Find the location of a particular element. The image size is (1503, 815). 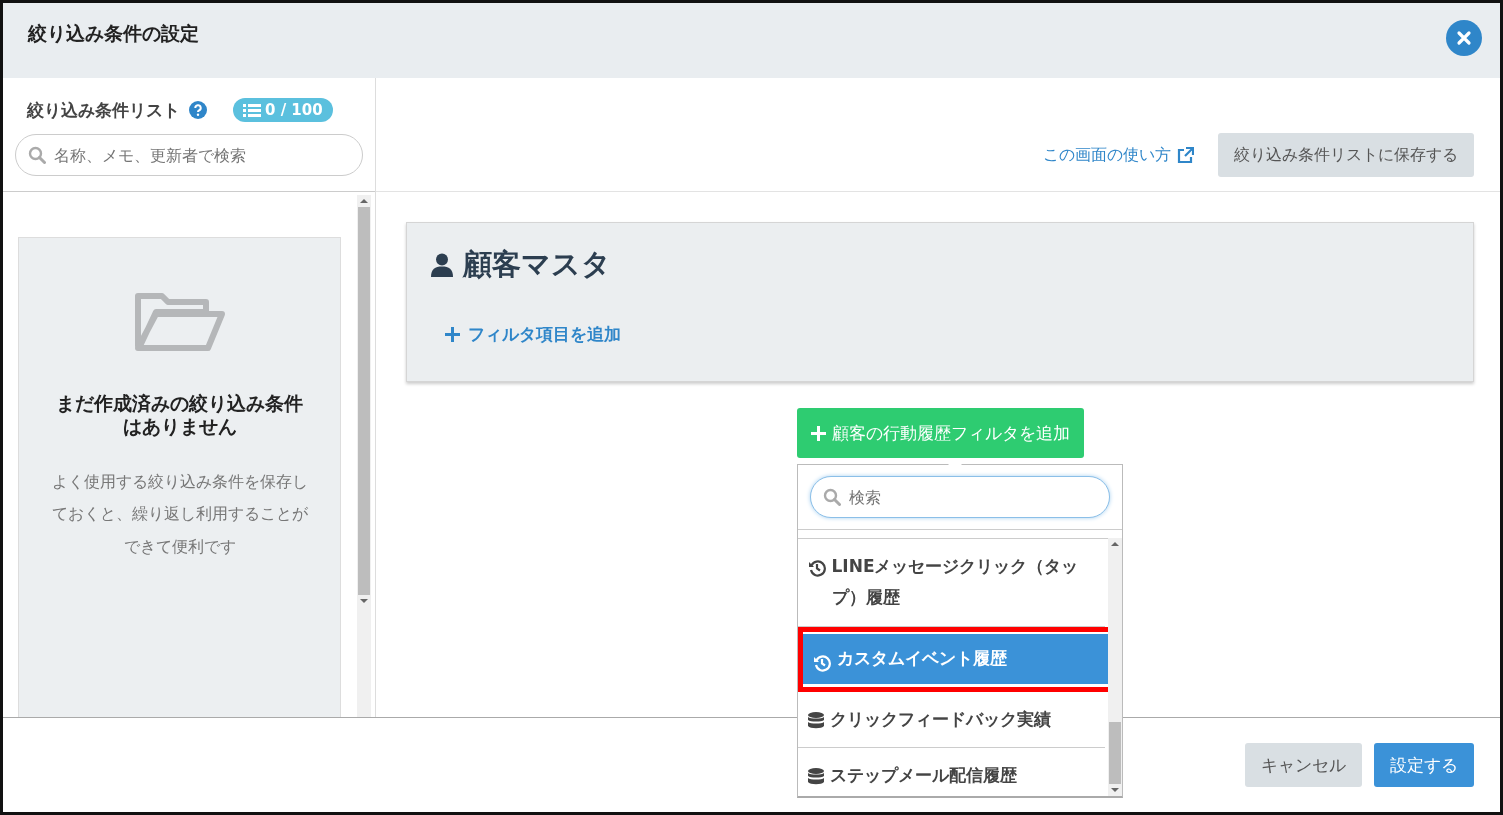

close-icon is located at coordinates (1464, 38).